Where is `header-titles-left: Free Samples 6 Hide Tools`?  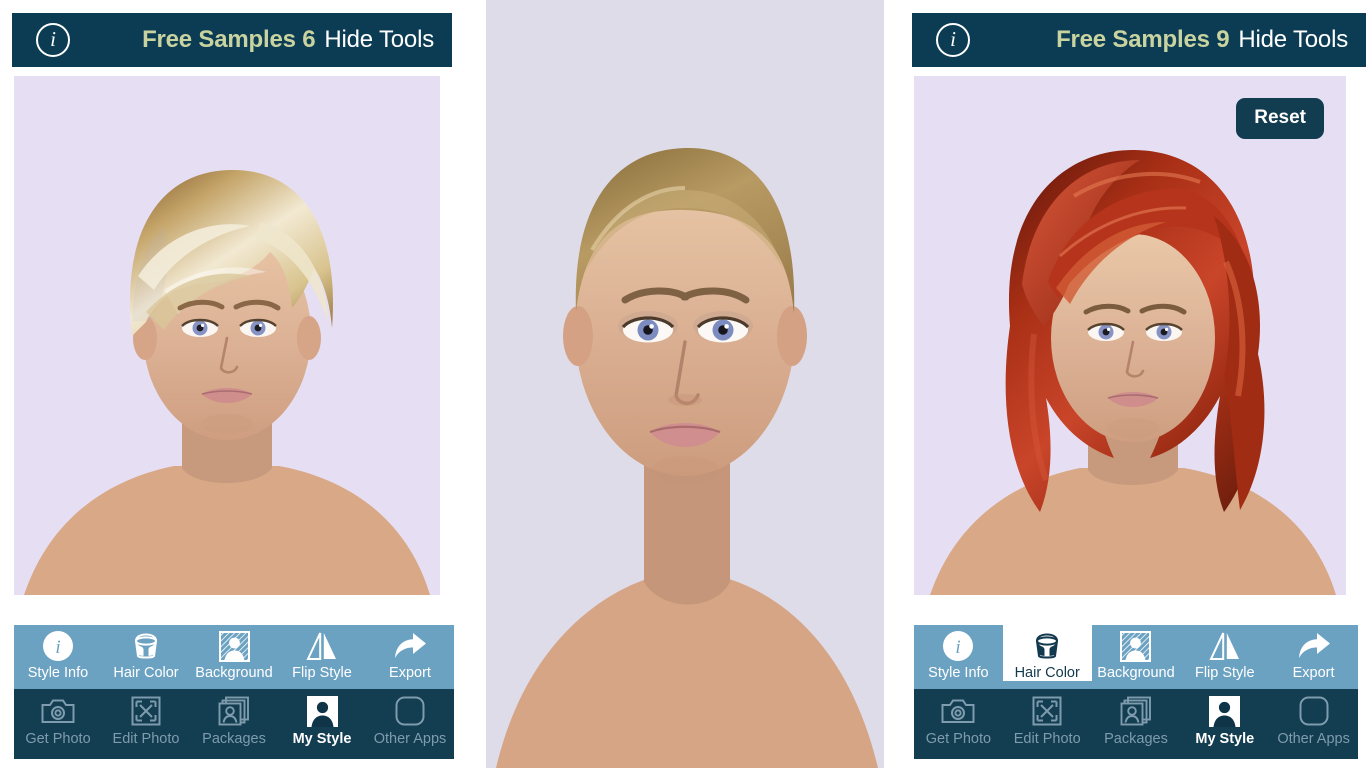 header-titles-left: Free Samples 6 Hide Tools is located at coordinates (261, 40).